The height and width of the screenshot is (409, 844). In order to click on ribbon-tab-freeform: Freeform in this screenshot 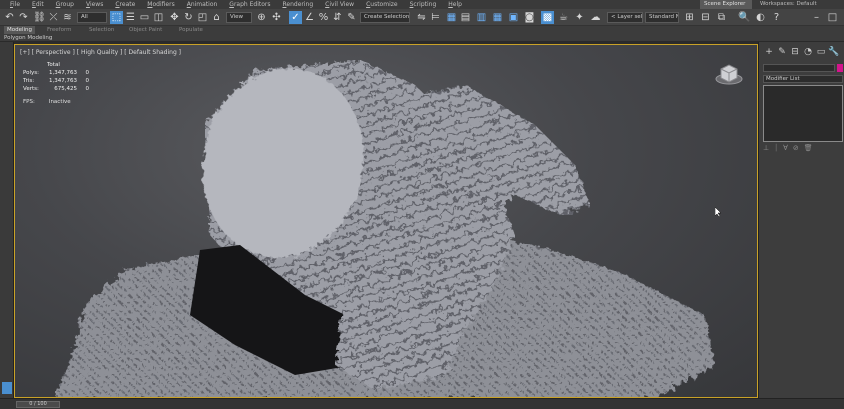, I will do `click(59, 30)`.